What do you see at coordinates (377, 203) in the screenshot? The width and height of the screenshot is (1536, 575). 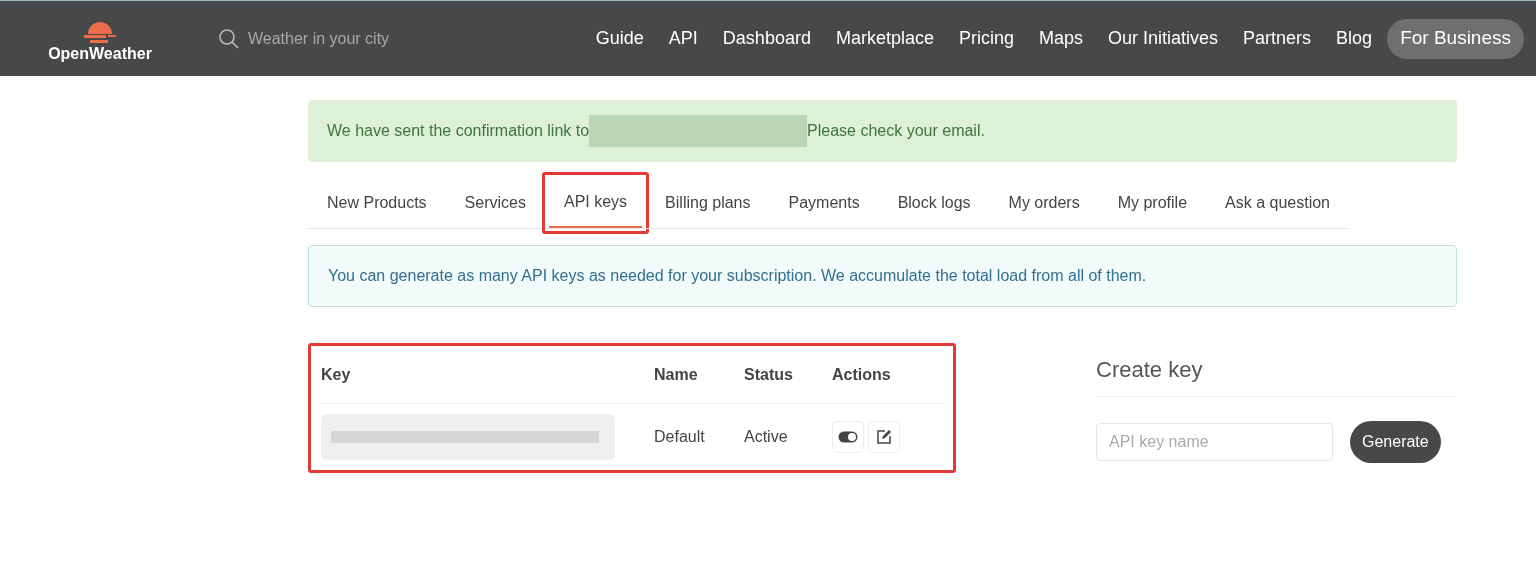 I see `tab: New Products` at bounding box center [377, 203].